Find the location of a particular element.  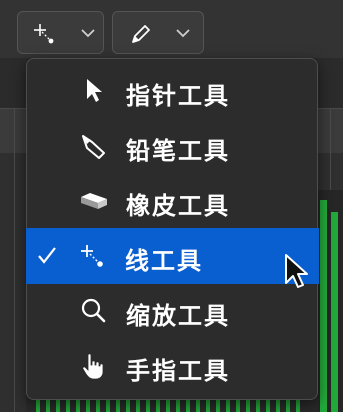

menu-item-pointer-tool: 指针工具 is located at coordinates (172, 91).